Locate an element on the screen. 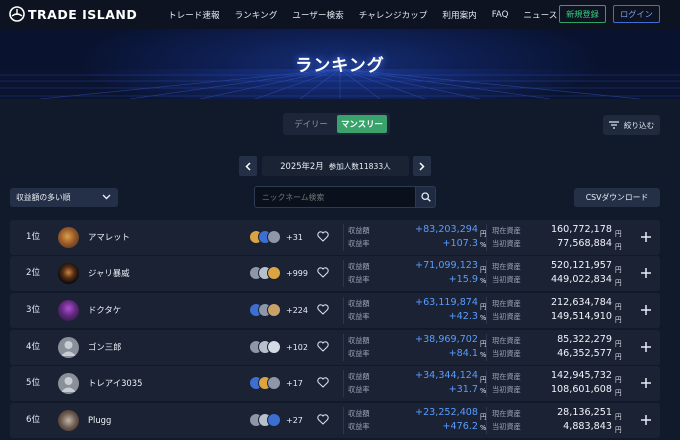 This screenshot has width=680, height=440. search-button is located at coordinates (426, 197).